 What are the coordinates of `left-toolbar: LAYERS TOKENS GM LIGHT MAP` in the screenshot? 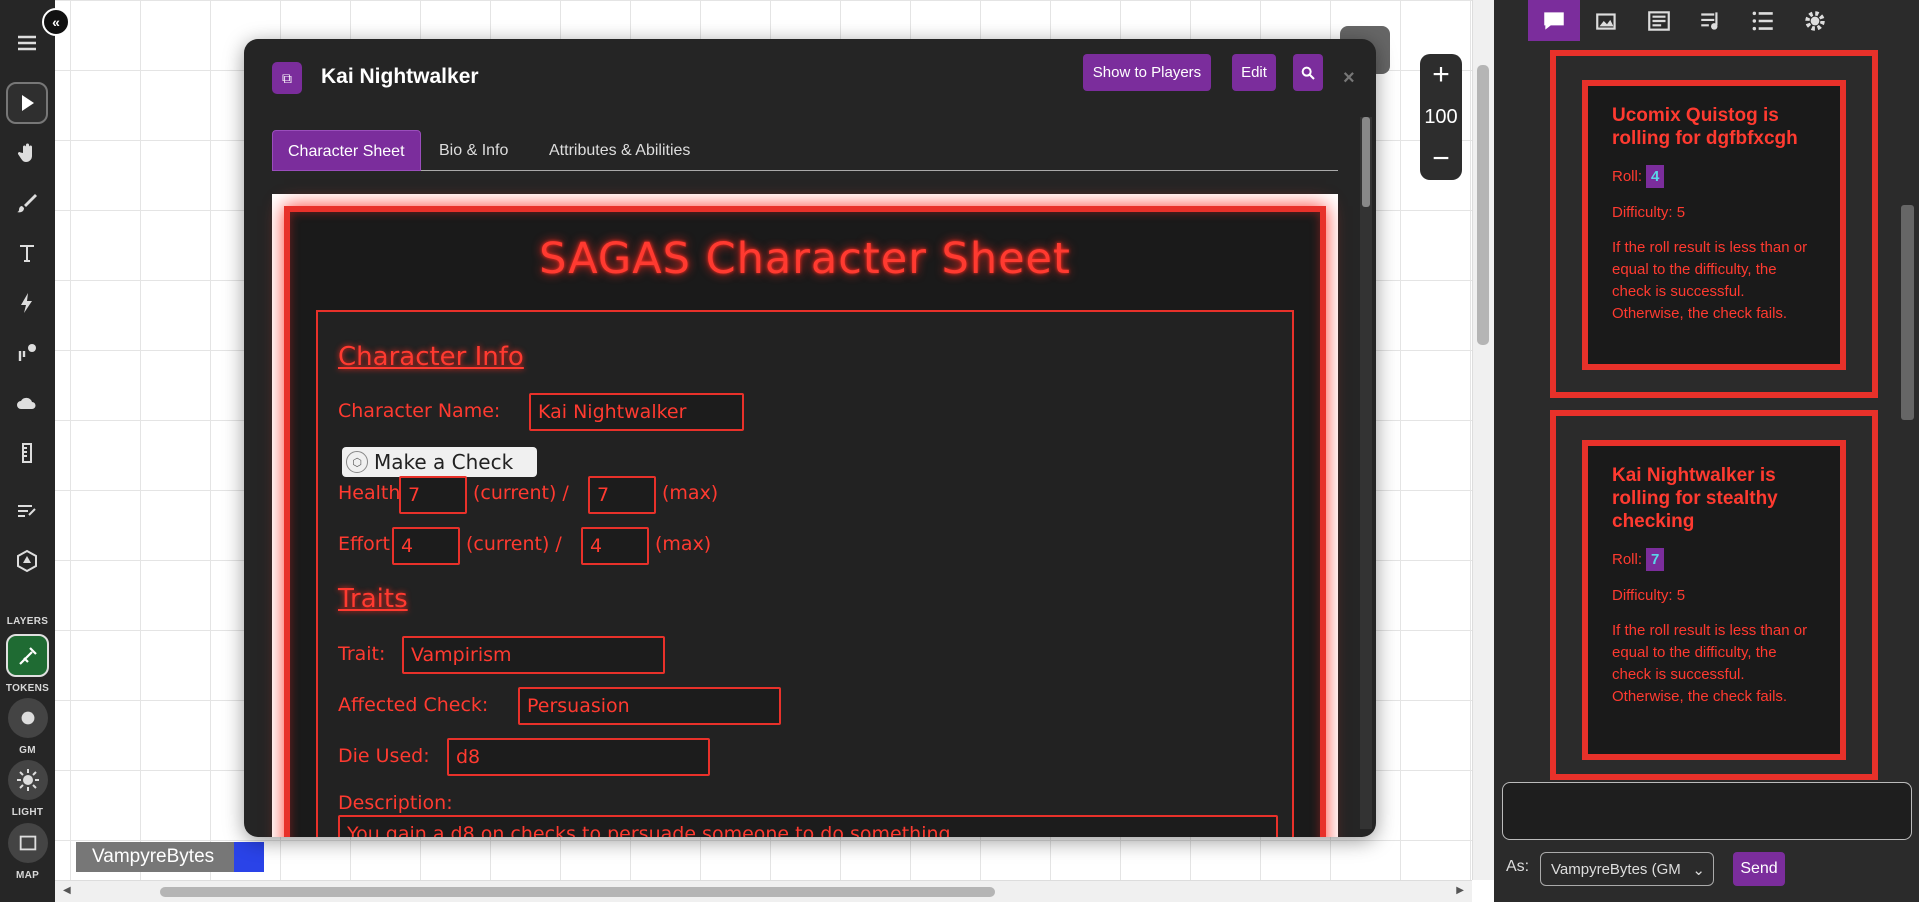 It's located at (27, 451).